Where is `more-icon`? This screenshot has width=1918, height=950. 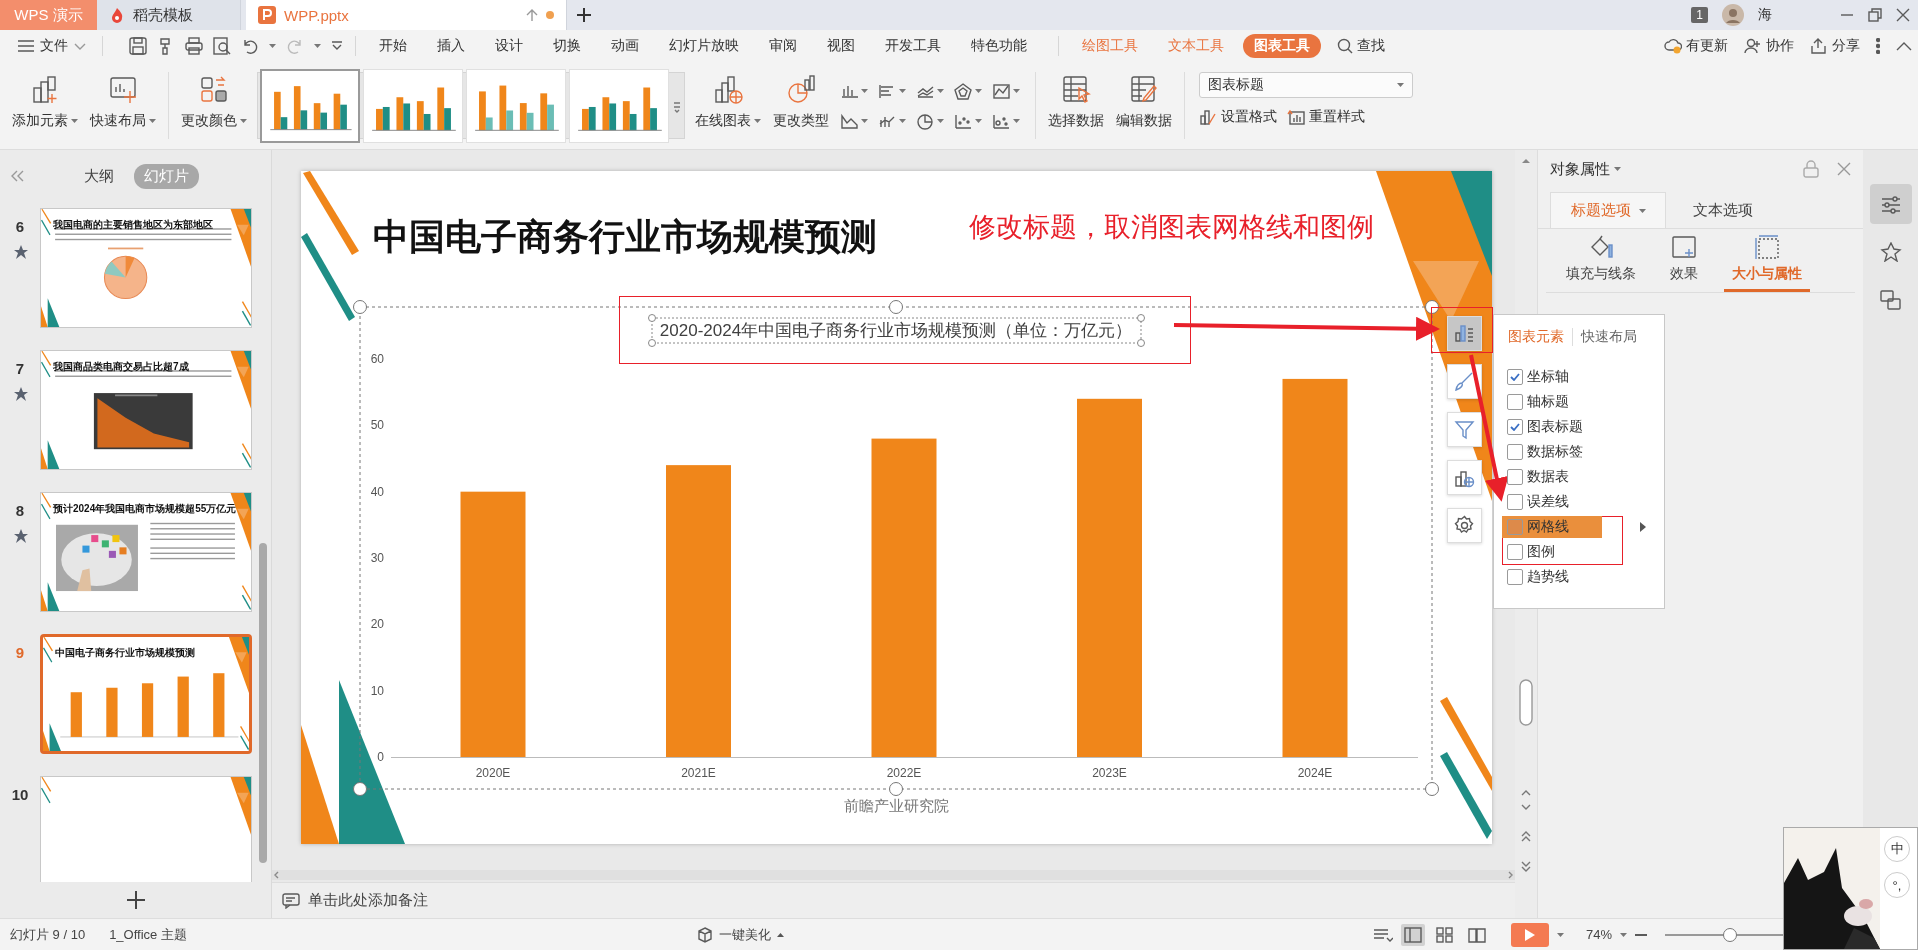
more-icon is located at coordinates (337, 46).